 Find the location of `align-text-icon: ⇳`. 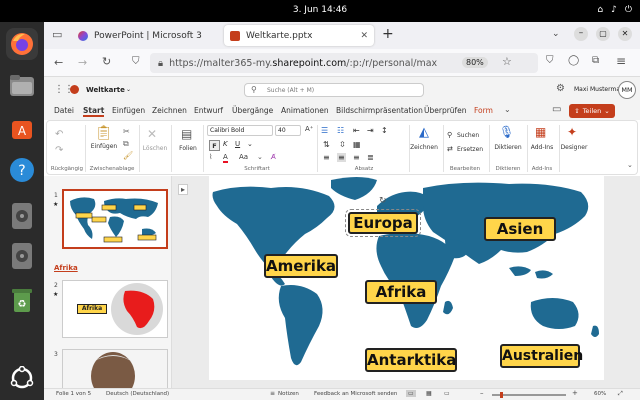

align-text-icon: ⇳ is located at coordinates (342, 144).